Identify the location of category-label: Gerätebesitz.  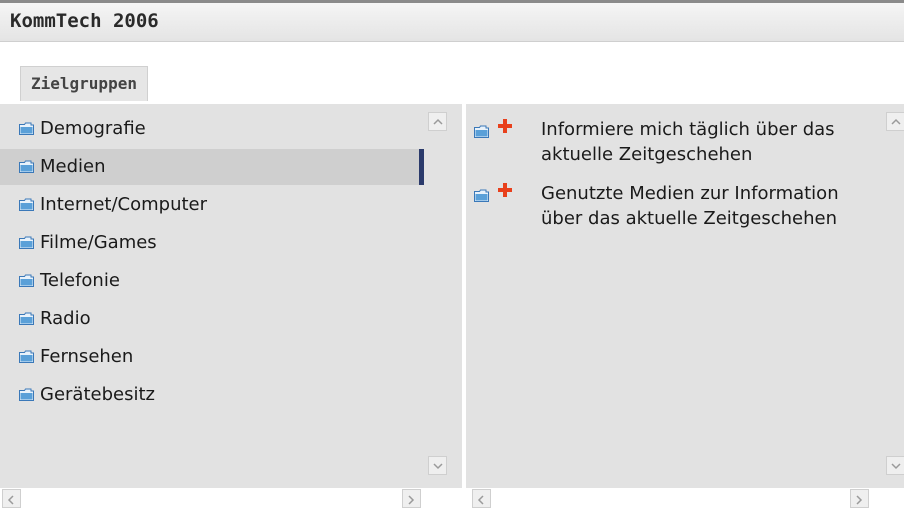
(97, 394).